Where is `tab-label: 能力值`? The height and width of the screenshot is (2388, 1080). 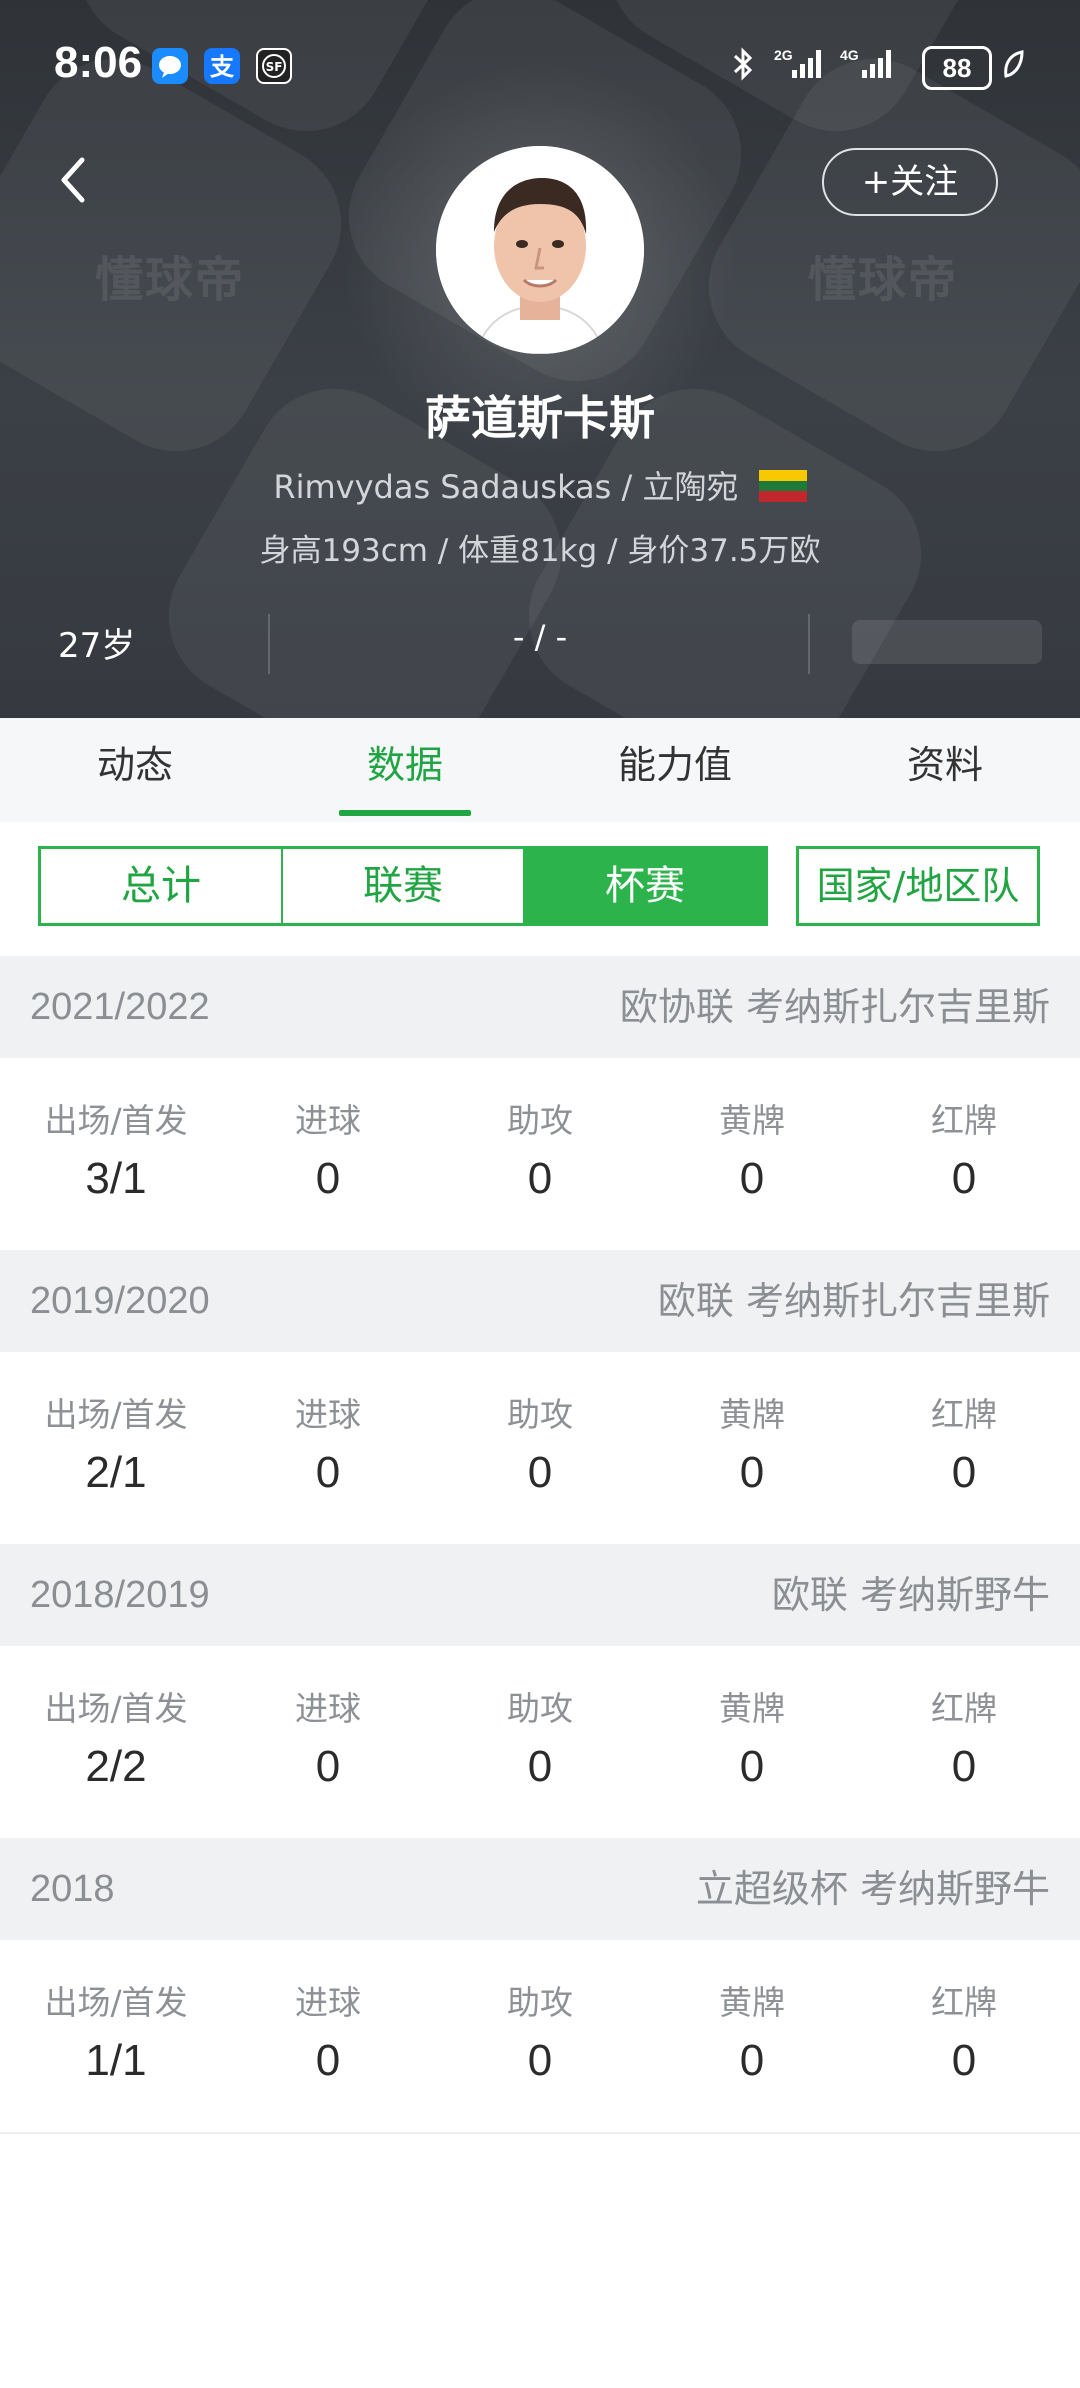 tab-label: 能力值 is located at coordinates (674, 765).